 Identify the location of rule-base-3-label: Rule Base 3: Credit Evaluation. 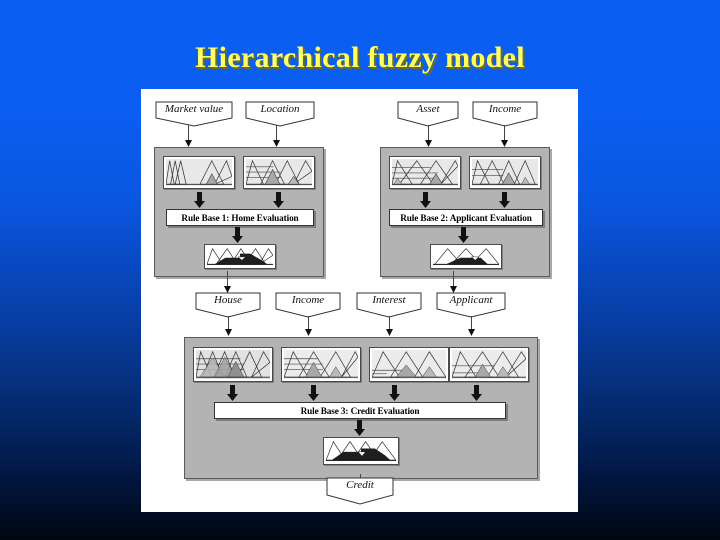
(360, 410).